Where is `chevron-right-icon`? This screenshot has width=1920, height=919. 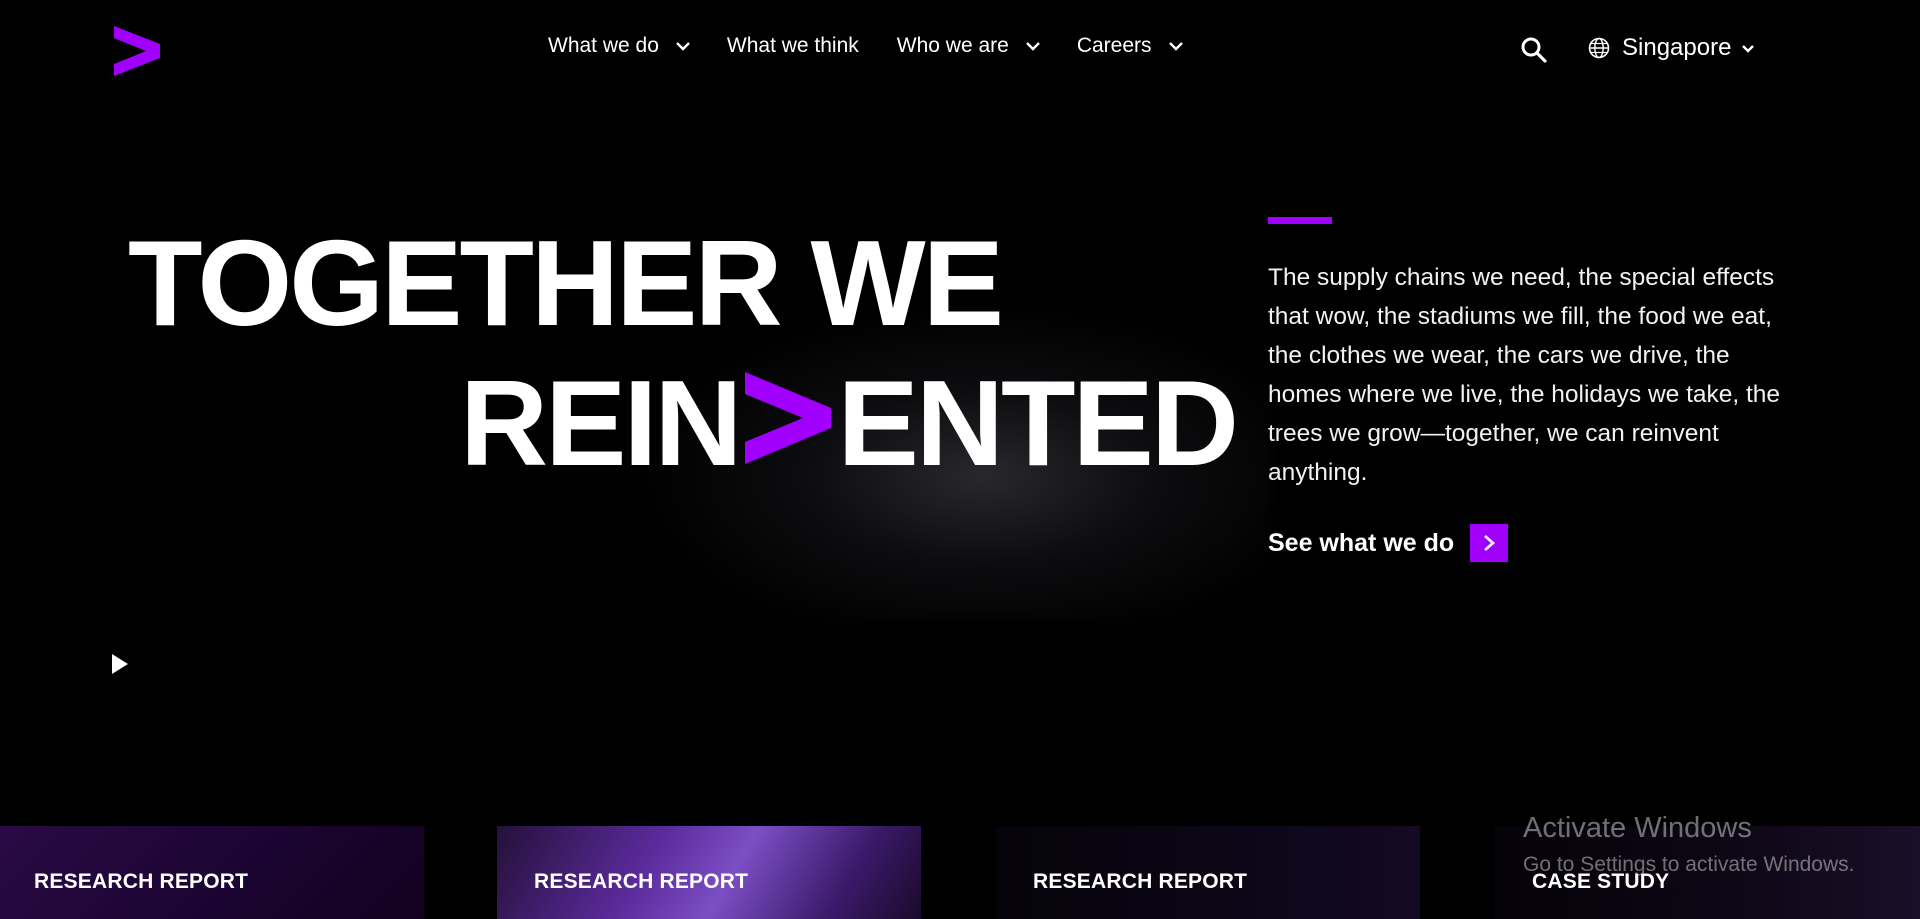
chevron-right-icon is located at coordinates (1490, 543).